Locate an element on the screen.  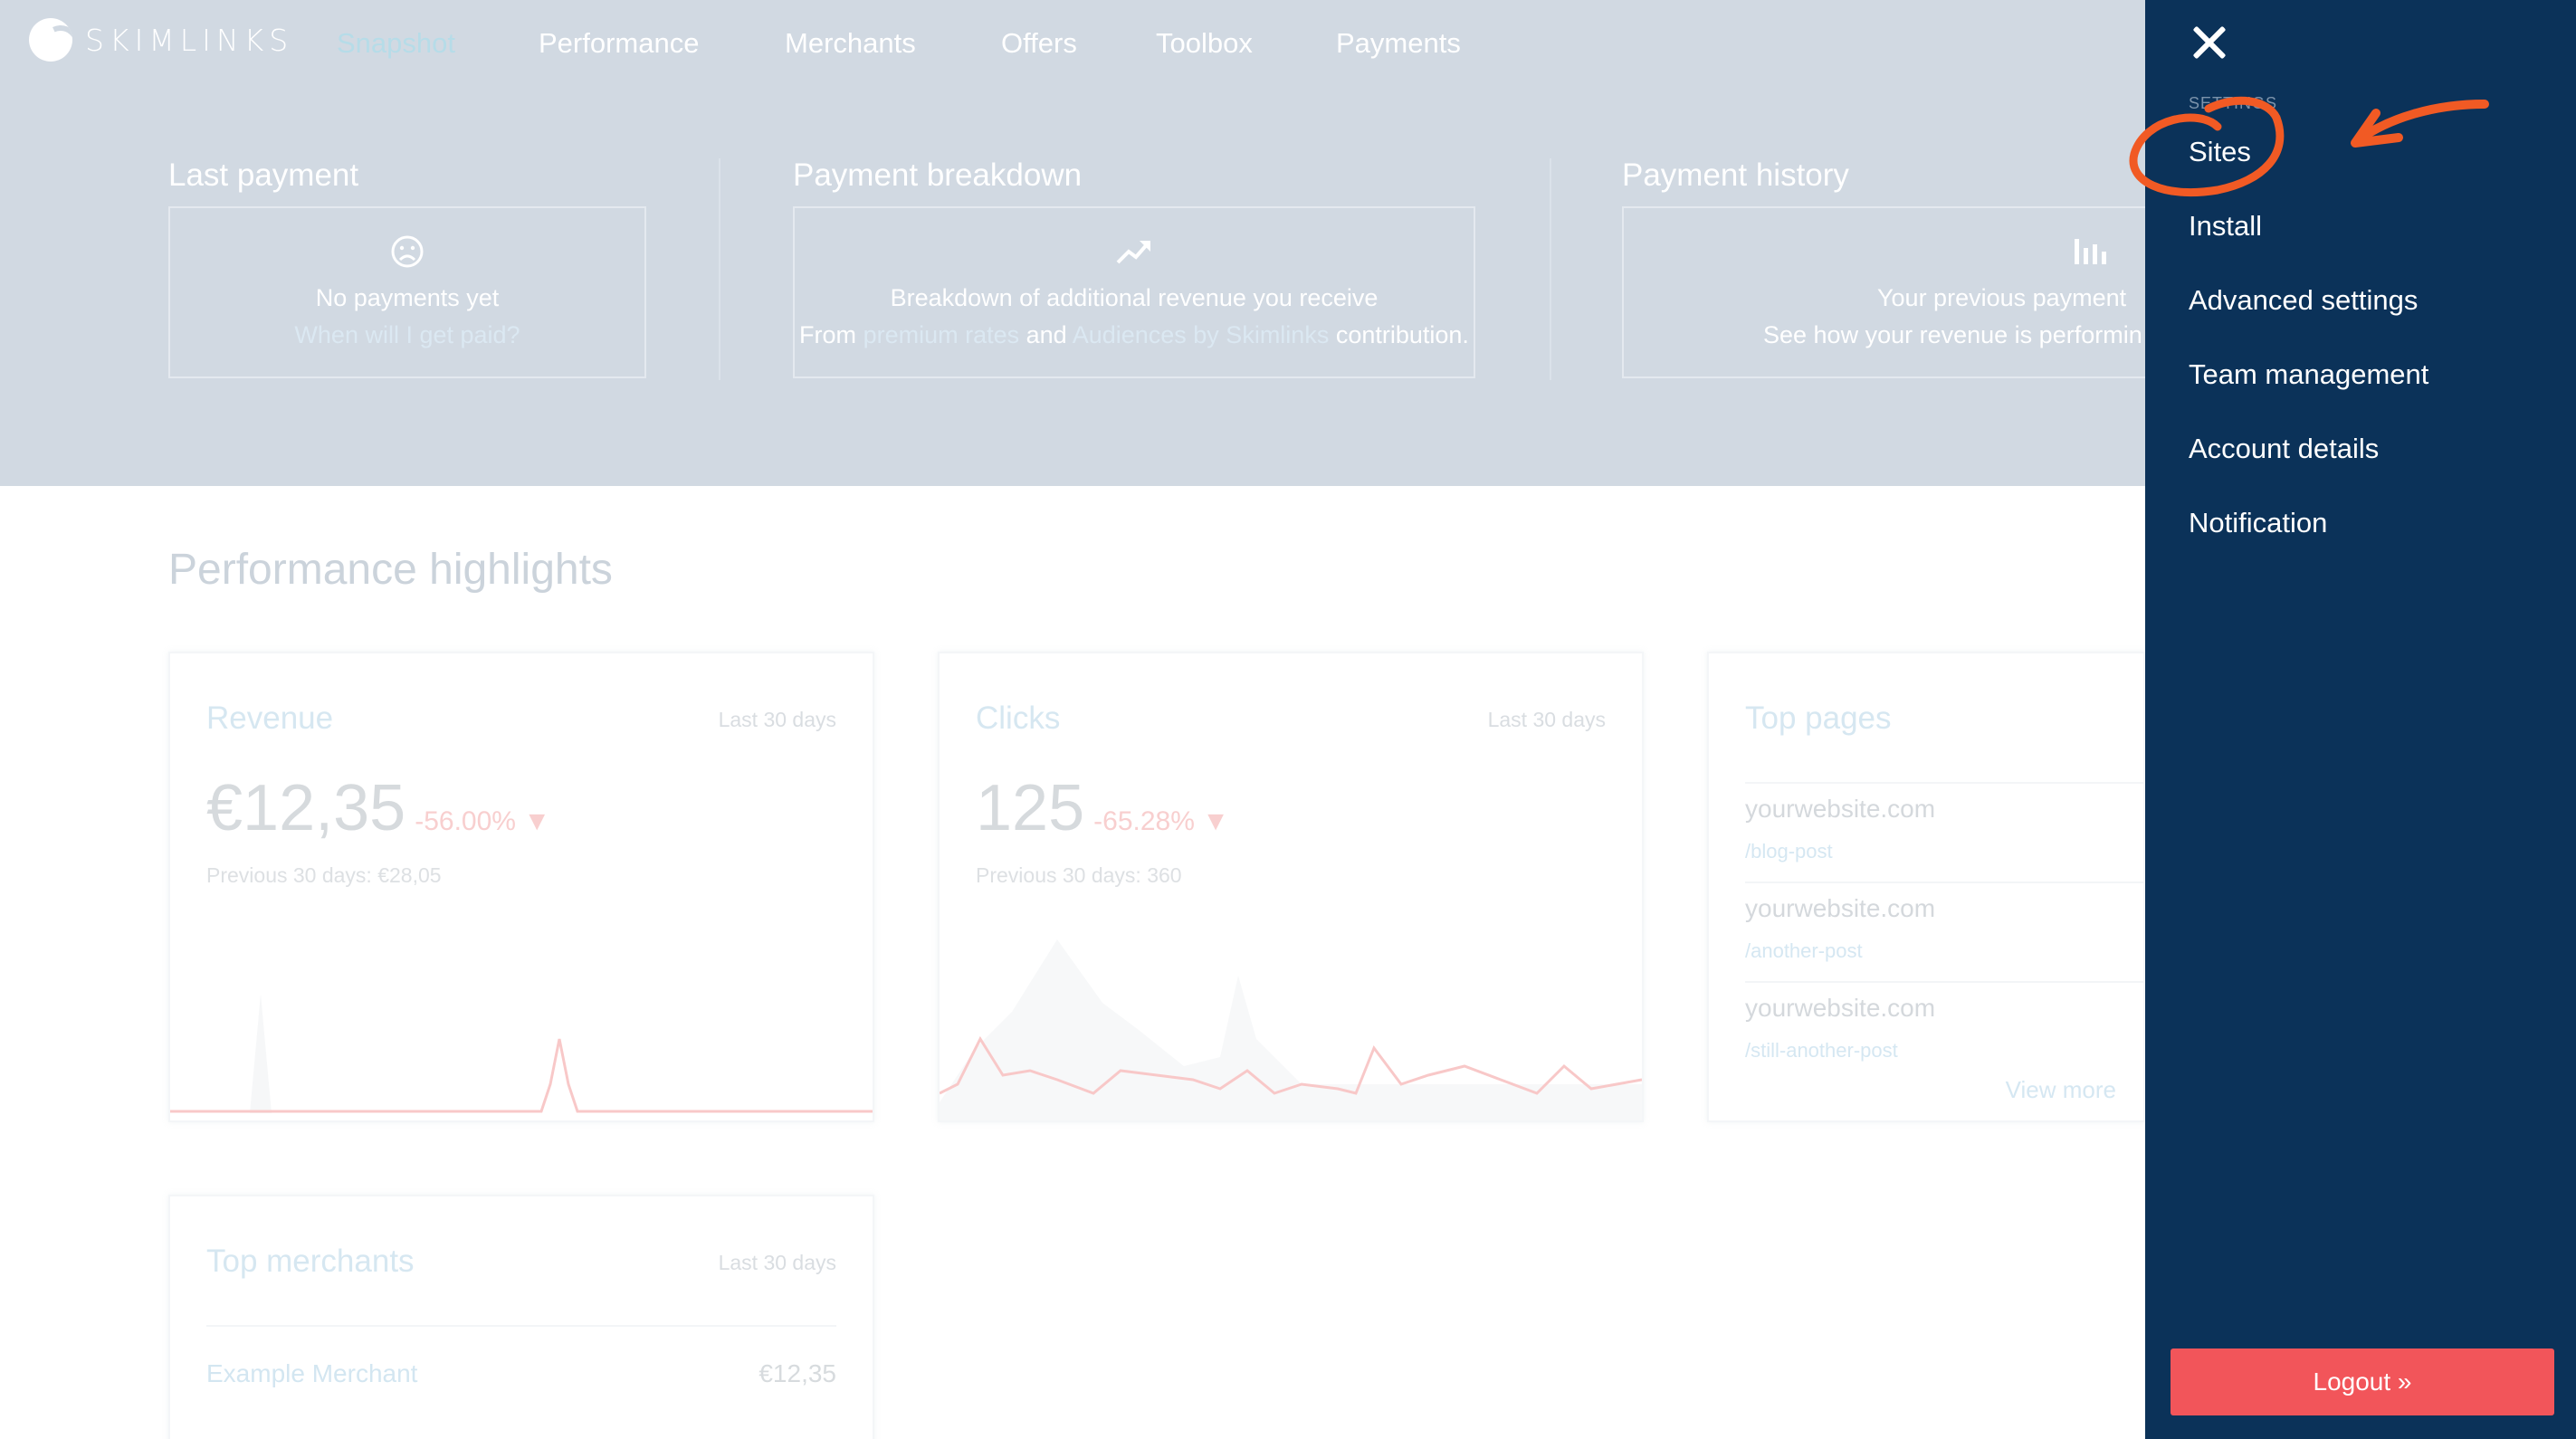
revenue-range: Last 30 days is located at coordinates (777, 719).